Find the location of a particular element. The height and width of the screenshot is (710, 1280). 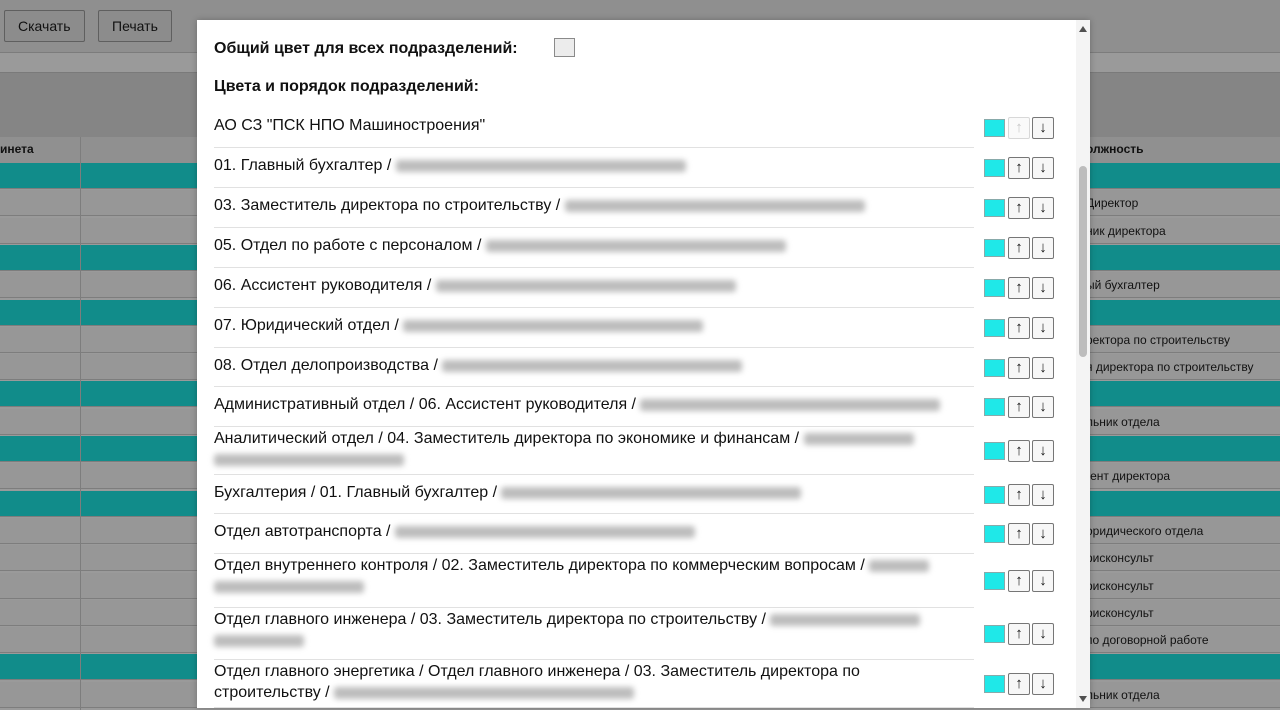

department-name: 01. Главный бухгалтер / is located at coordinates (305, 165).